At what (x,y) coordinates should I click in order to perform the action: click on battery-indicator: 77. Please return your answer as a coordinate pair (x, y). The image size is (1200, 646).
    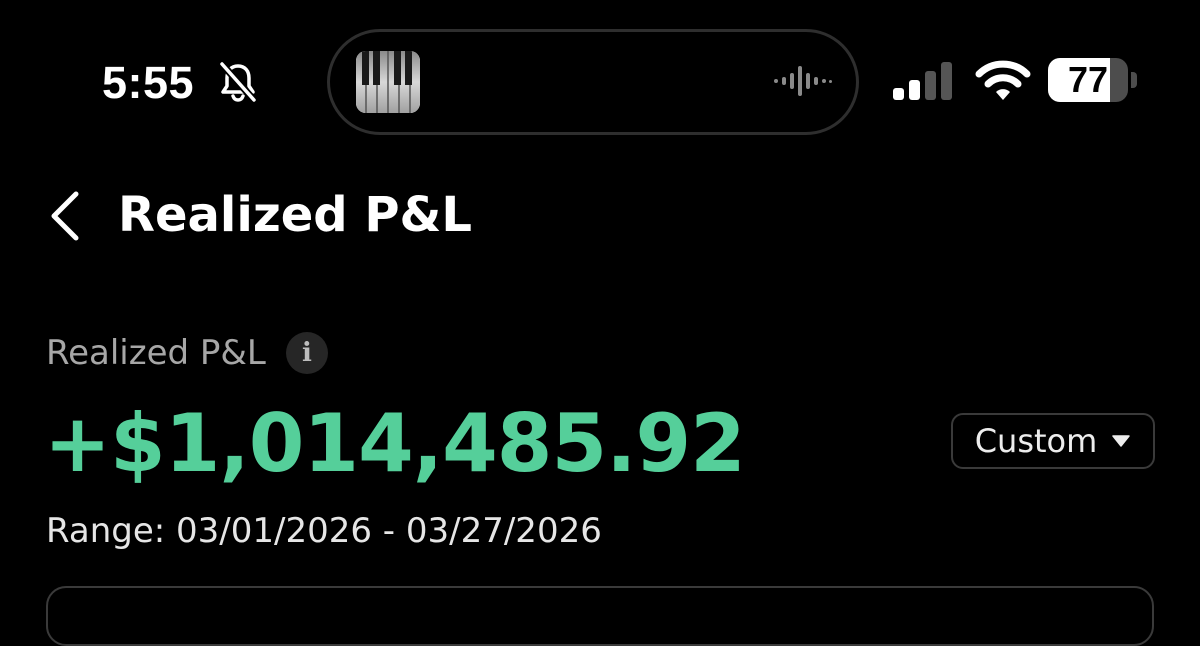
    Looking at the image, I should click on (1093, 81).